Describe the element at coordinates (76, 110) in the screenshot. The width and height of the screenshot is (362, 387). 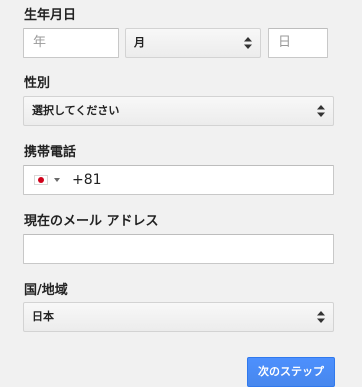
I see `gender-selected-value: 選択してください` at that location.